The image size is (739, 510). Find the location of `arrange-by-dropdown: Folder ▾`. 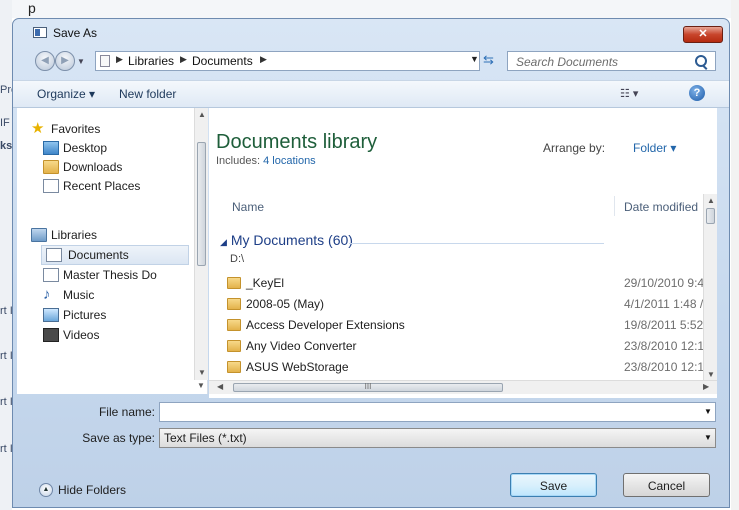

arrange-by-dropdown: Folder ▾ is located at coordinates (654, 148).